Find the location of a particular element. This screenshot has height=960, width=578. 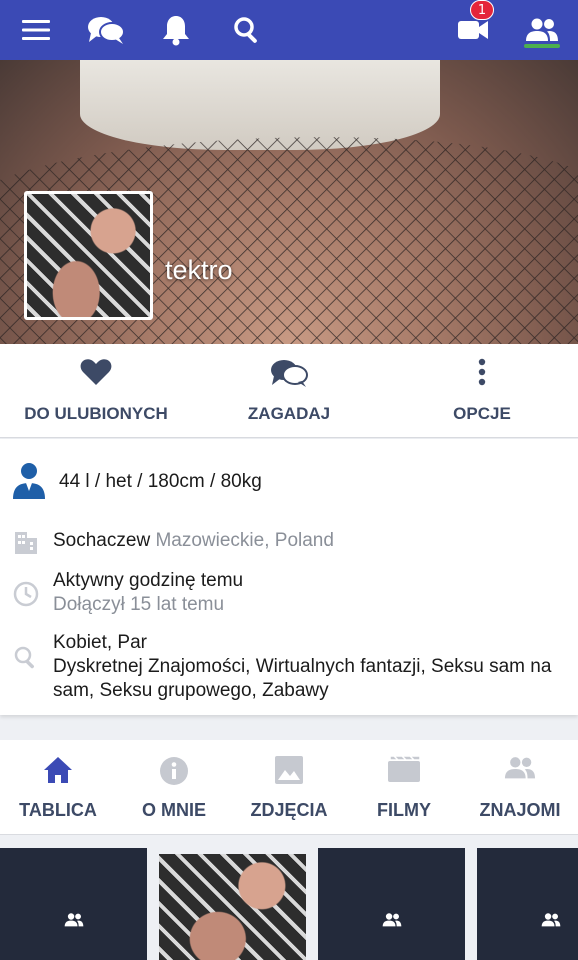

friends-strip is located at coordinates (289, 904).